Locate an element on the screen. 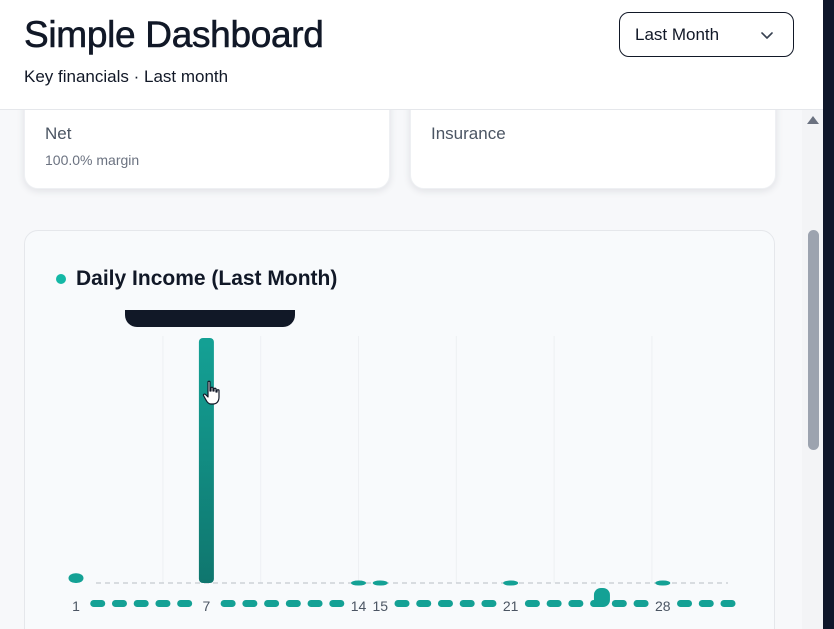  window-edge is located at coordinates (828, 314).